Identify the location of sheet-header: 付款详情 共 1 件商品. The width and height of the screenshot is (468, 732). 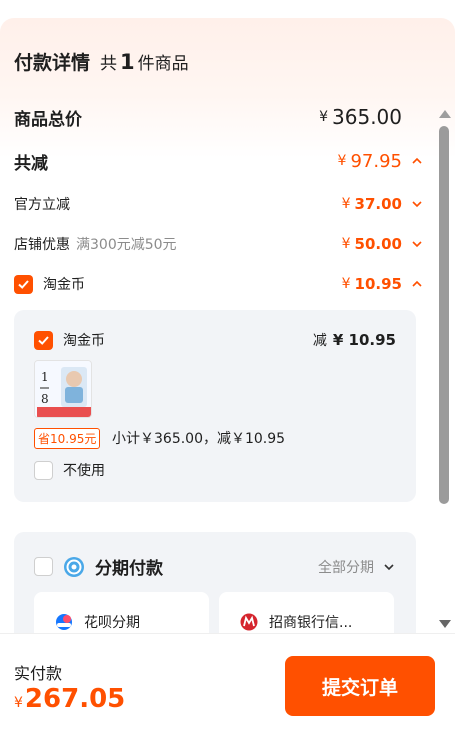
(101, 63).